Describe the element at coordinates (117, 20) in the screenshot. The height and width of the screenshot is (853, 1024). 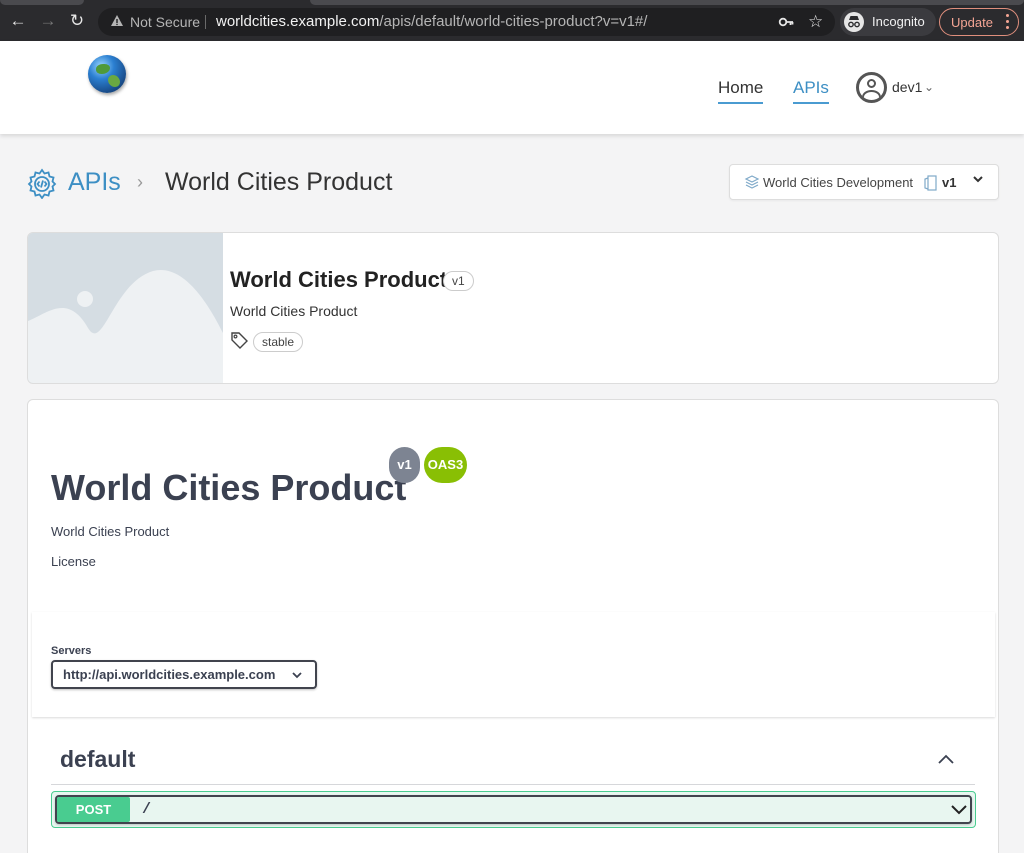
I see `warning-icon` at that location.